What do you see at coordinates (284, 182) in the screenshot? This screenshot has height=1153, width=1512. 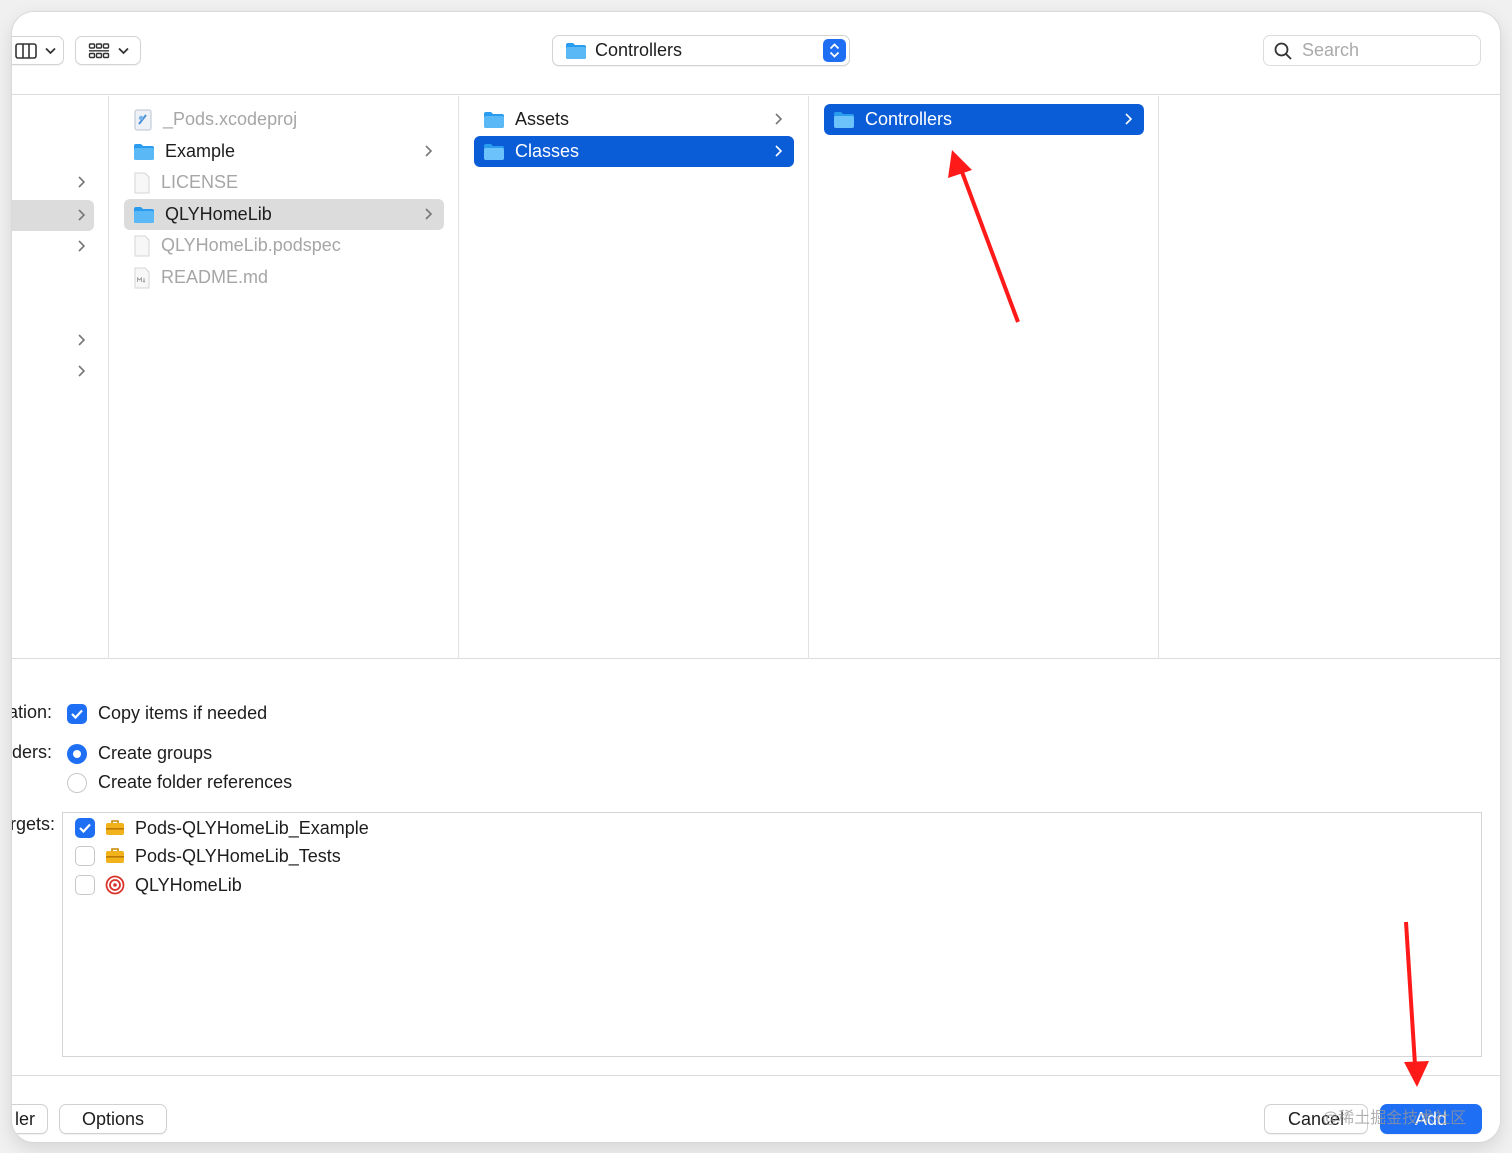 I see `file-row-license: LICENSE` at bounding box center [284, 182].